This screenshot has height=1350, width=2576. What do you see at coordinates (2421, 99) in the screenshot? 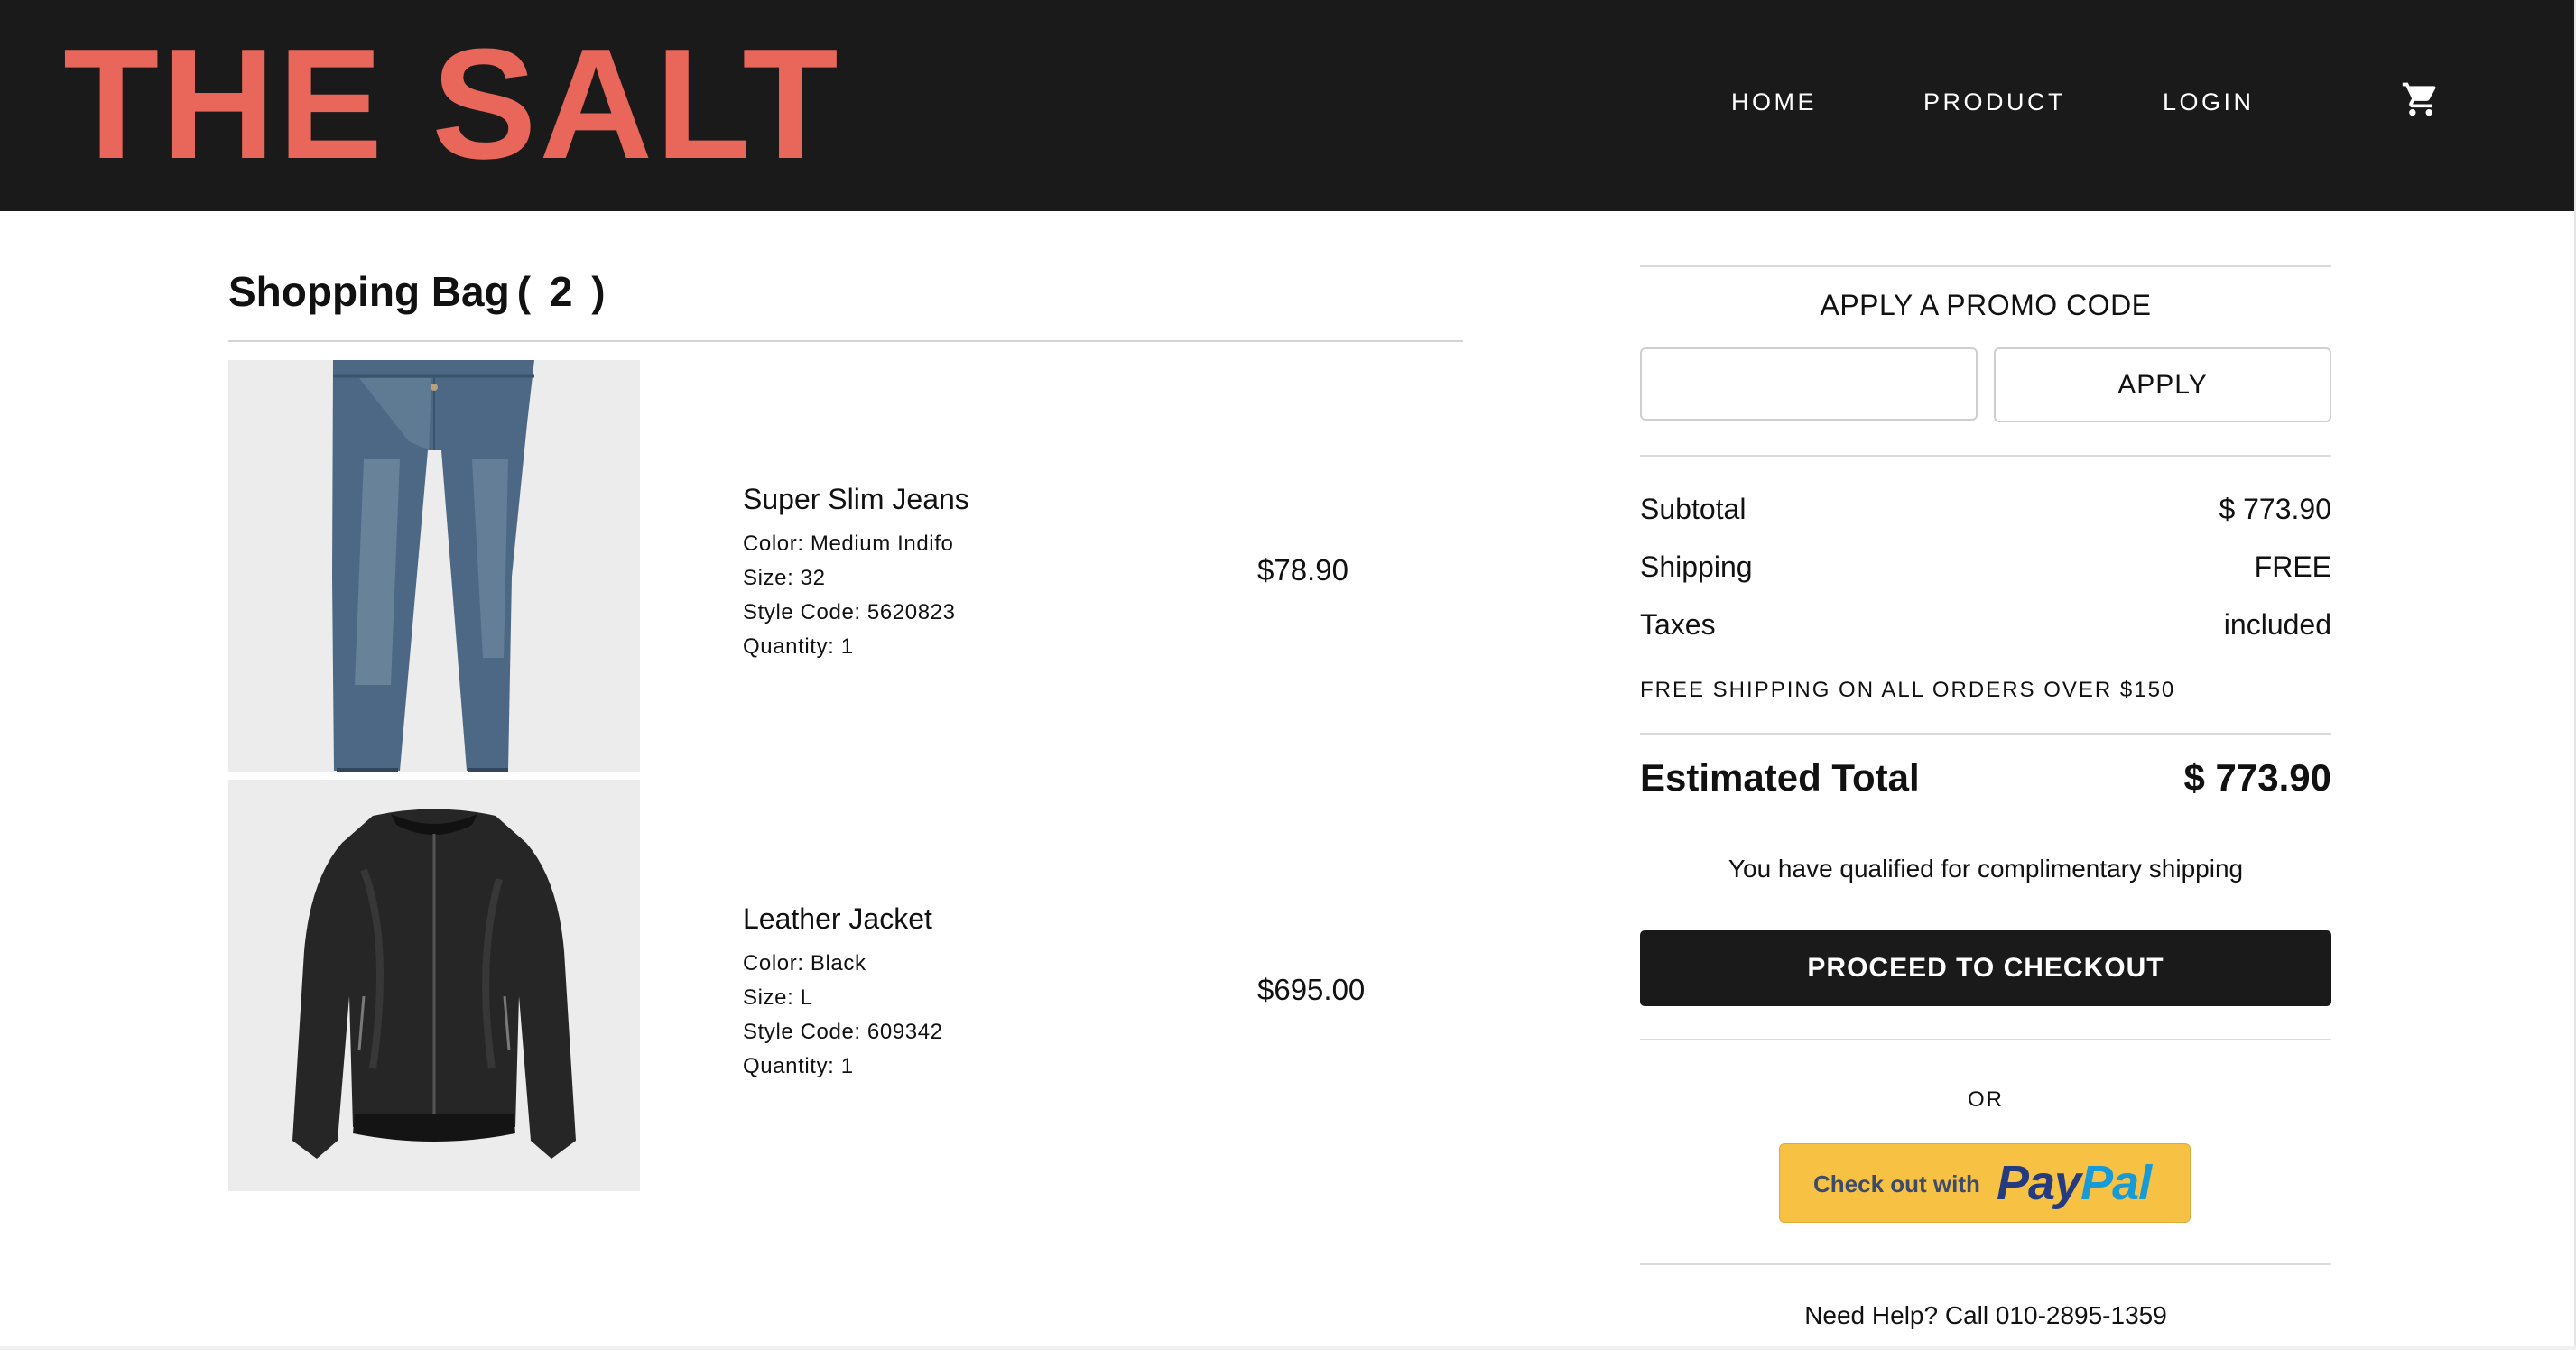
I see `shopping-cart-icon` at bounding box center [2421, 99].